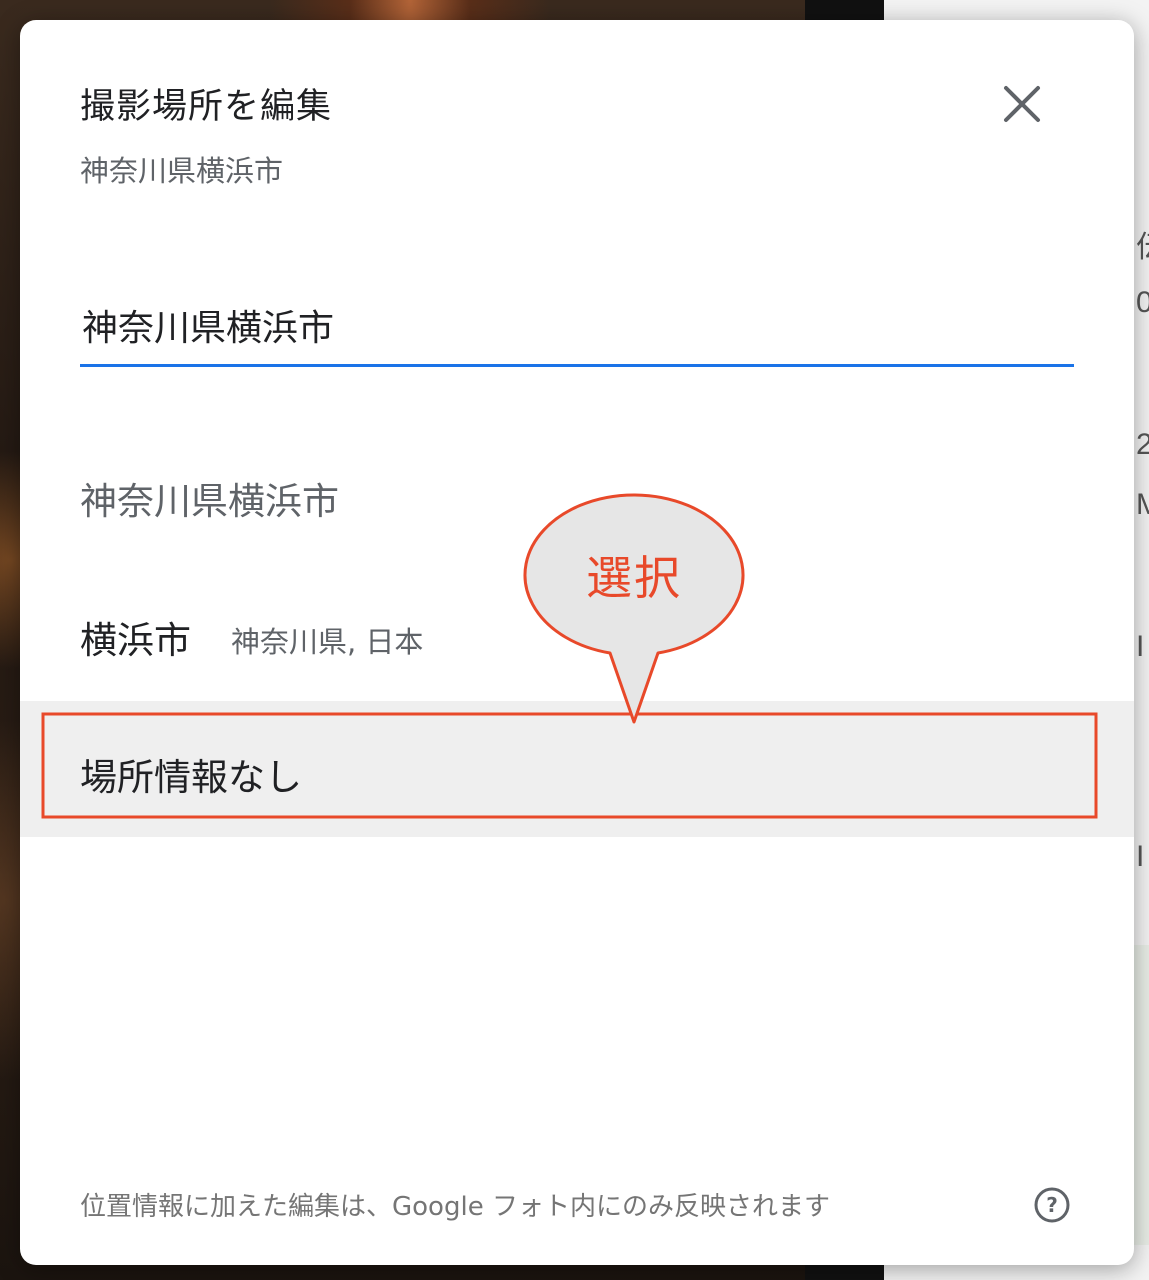 Image resolution: width=1149 pixels, height=1280 pixels. I want to click on help-button: ?, so click(1052, 1205).